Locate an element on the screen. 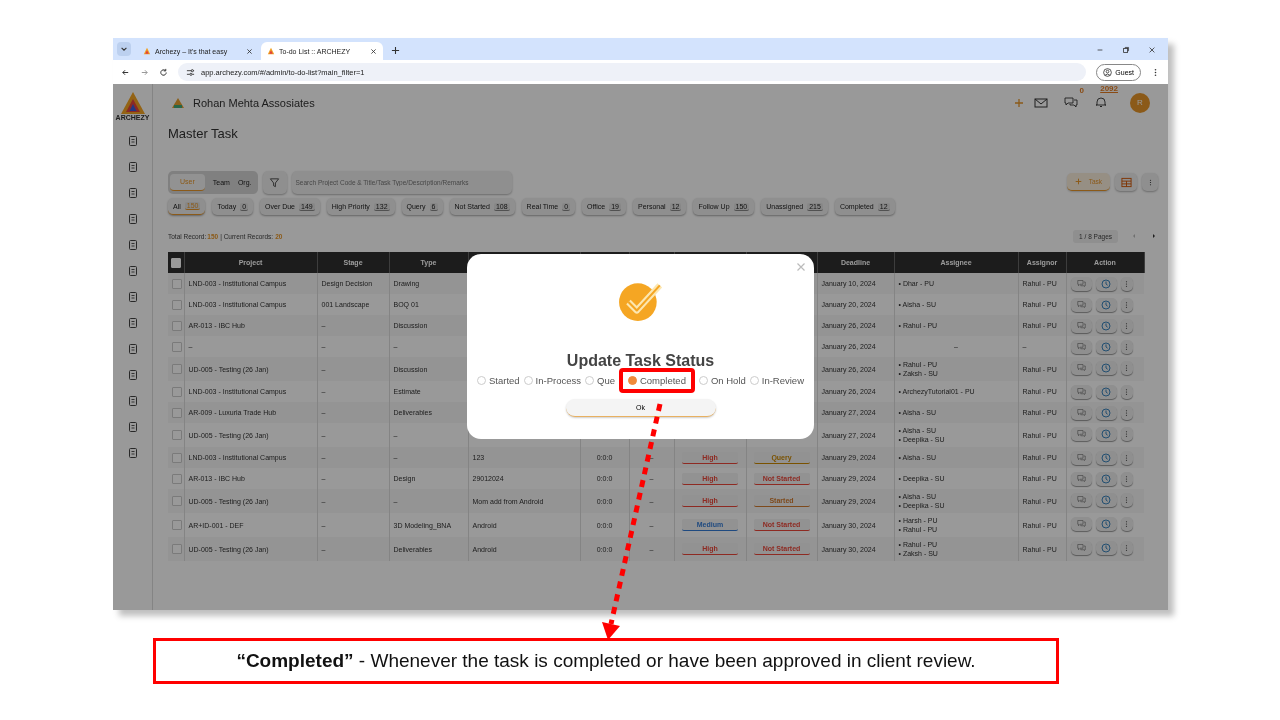 Image resolution: width=1280 pixels, height=720 pixels. bell-icon is located at coordinates (1101, 101).